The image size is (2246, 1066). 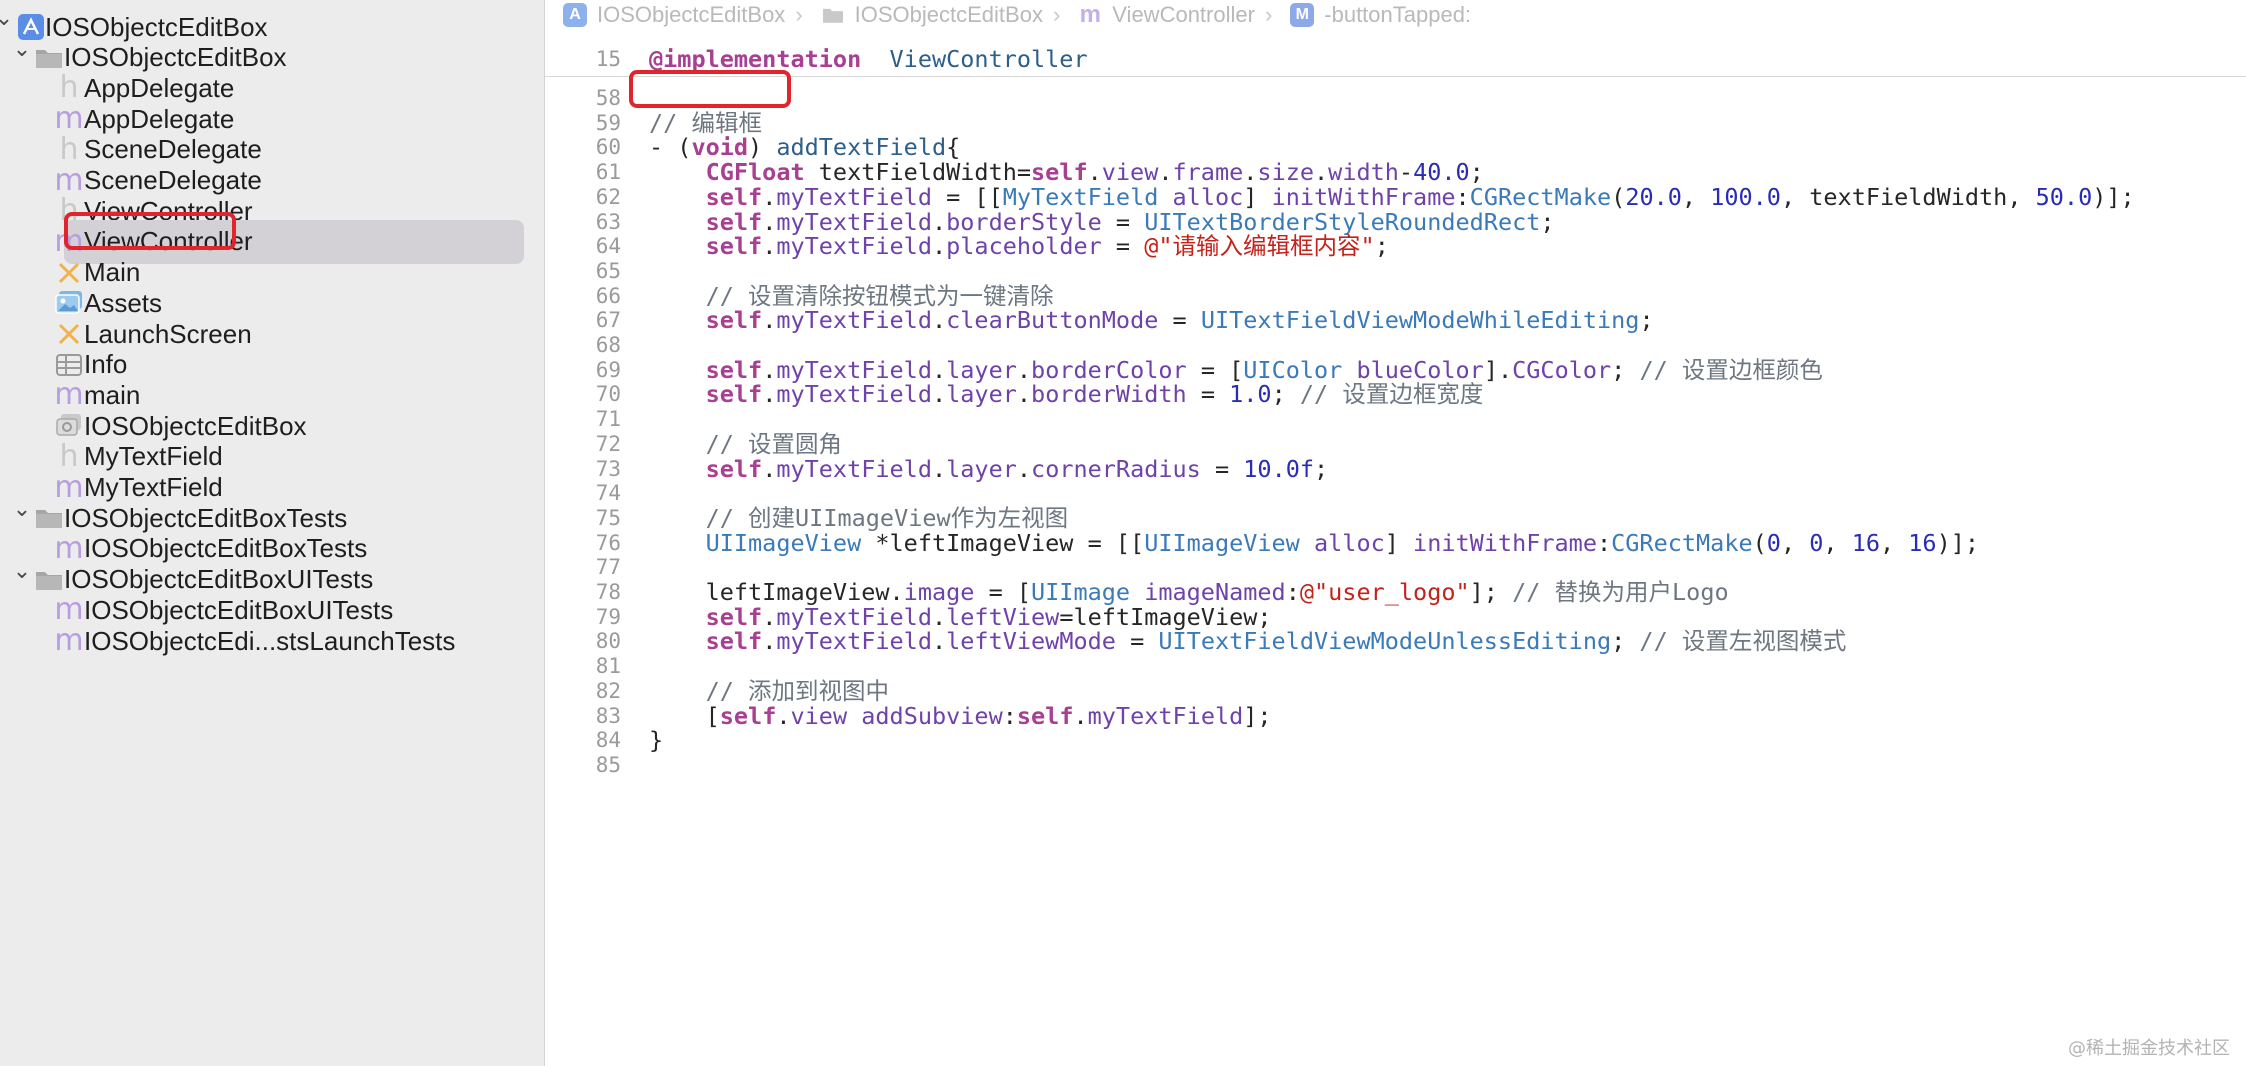 What do you see at coordinates (833, 15) in the screenshot?
I see `folder-icon` at bounding box center [833, 15].